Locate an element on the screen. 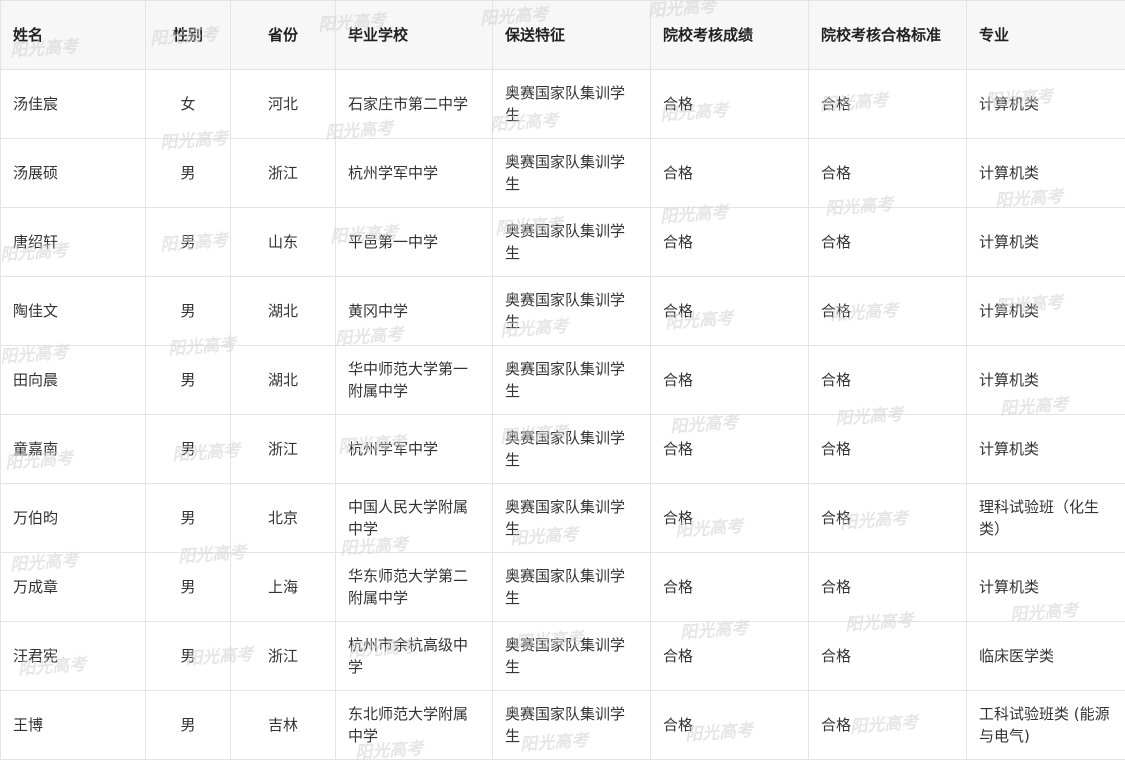  table-row: 汤展硕男浙江 杭州学军中学 奥赛国家队集训学生 合格 合格 计算机类 is located at coordinates (562, 173).